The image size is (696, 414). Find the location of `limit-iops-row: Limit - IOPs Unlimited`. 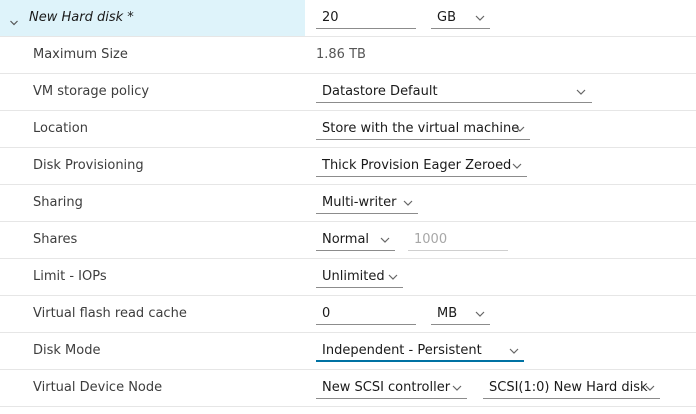

limit-iops-row: Limit - IOPs Unlimited is located at coordinates (348, 277).